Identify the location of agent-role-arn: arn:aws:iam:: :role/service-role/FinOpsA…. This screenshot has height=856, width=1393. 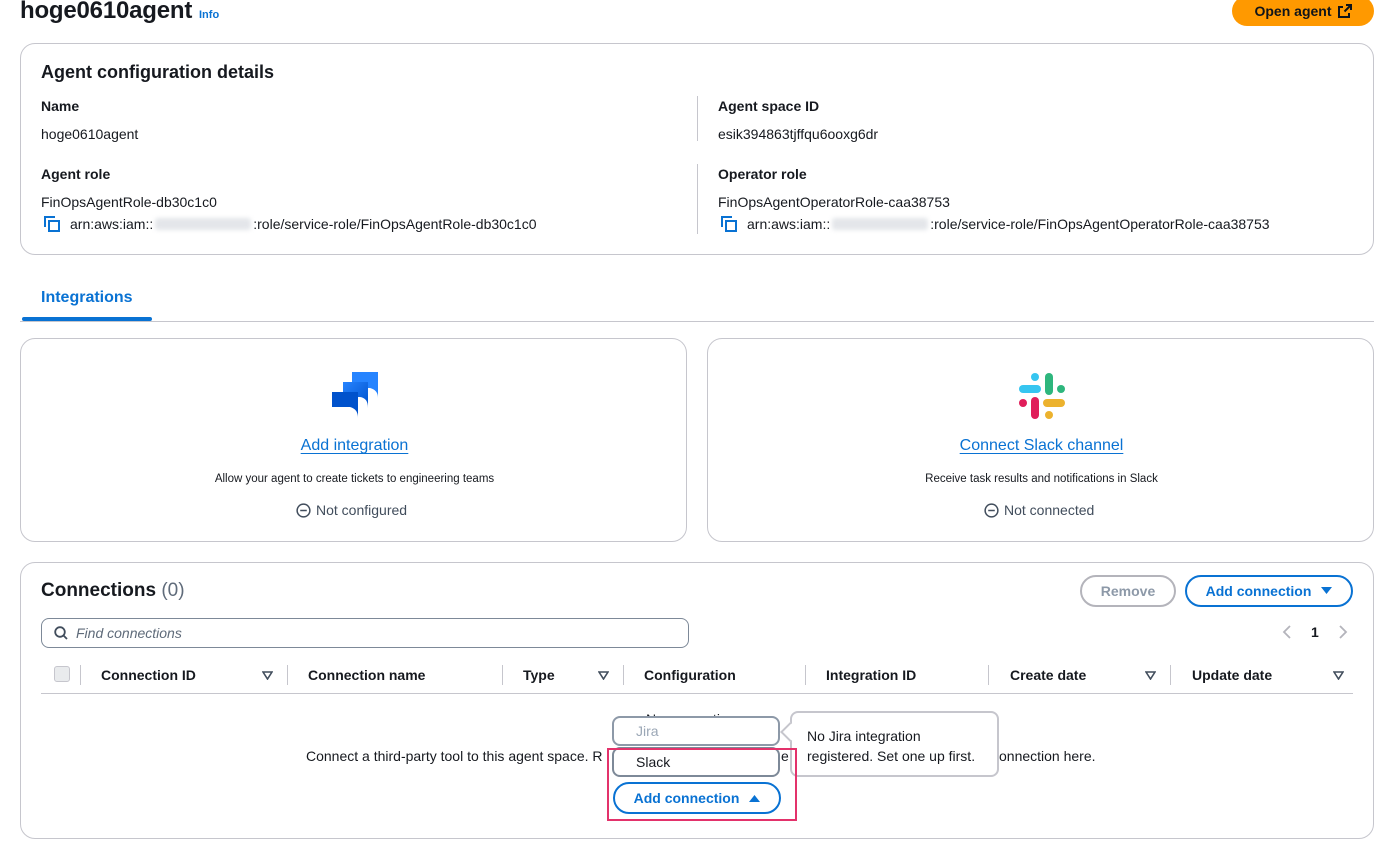
(290, 224).